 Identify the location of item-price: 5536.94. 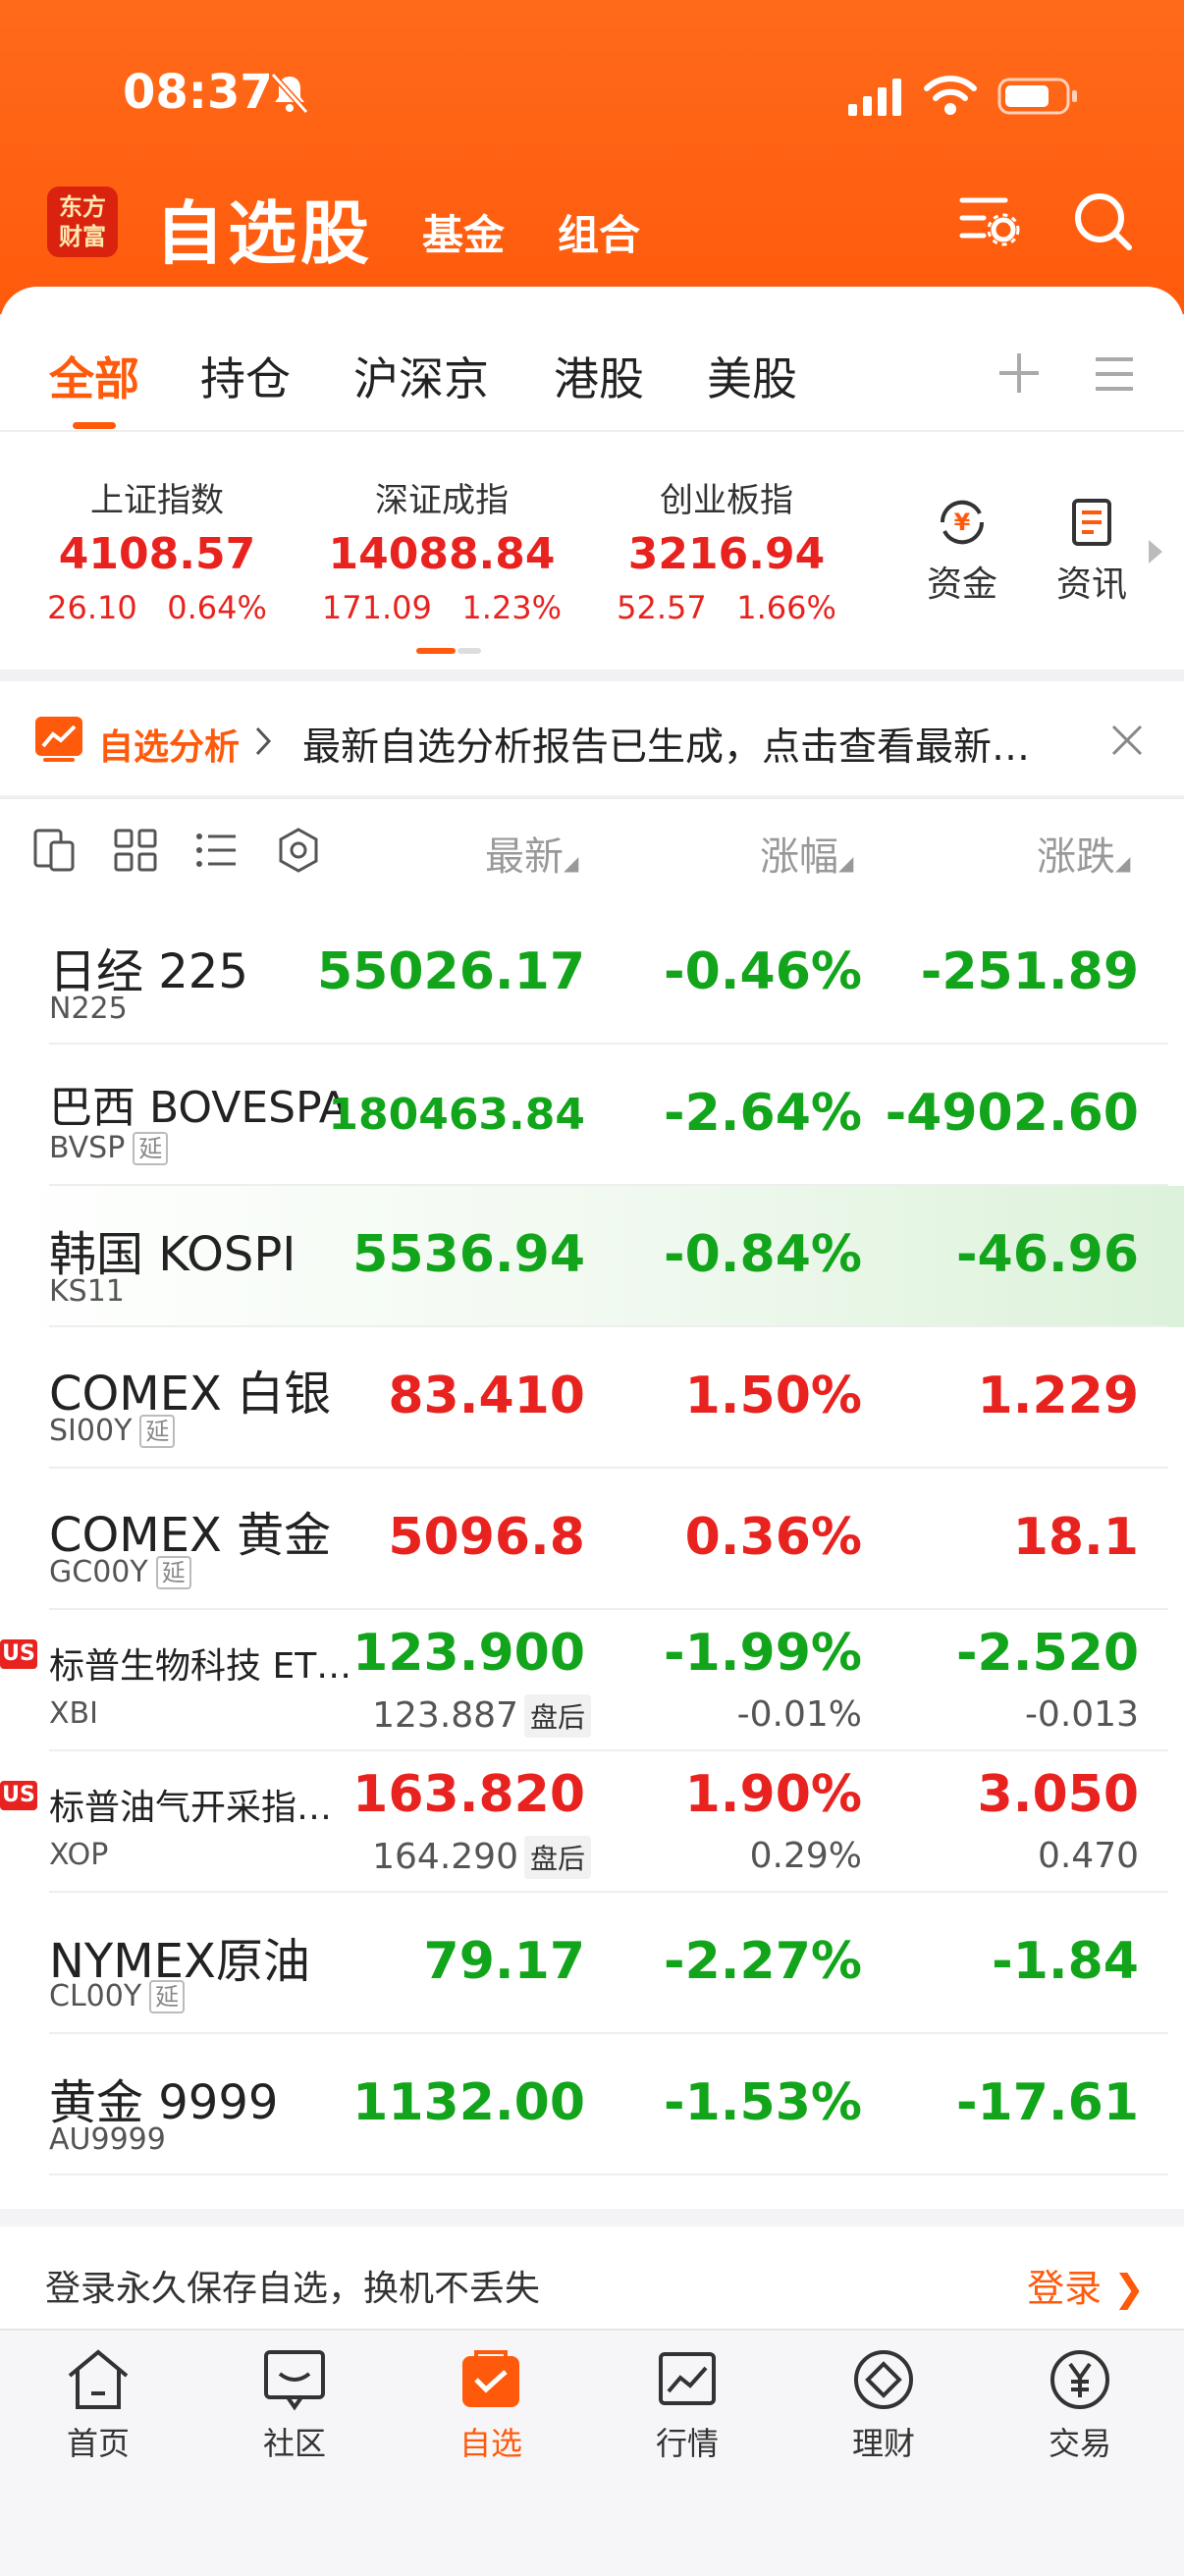
(468, 1254).